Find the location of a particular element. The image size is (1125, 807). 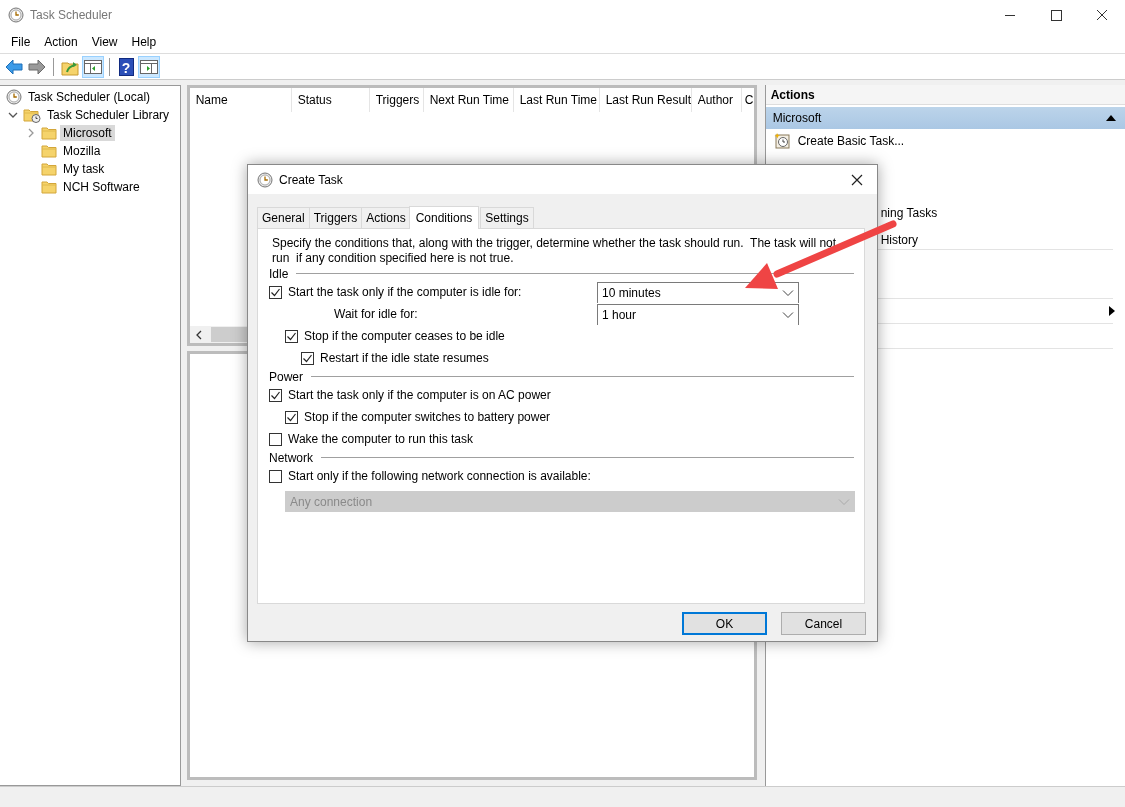

dialog-title: Create Task is located at coordinates (311, 179).